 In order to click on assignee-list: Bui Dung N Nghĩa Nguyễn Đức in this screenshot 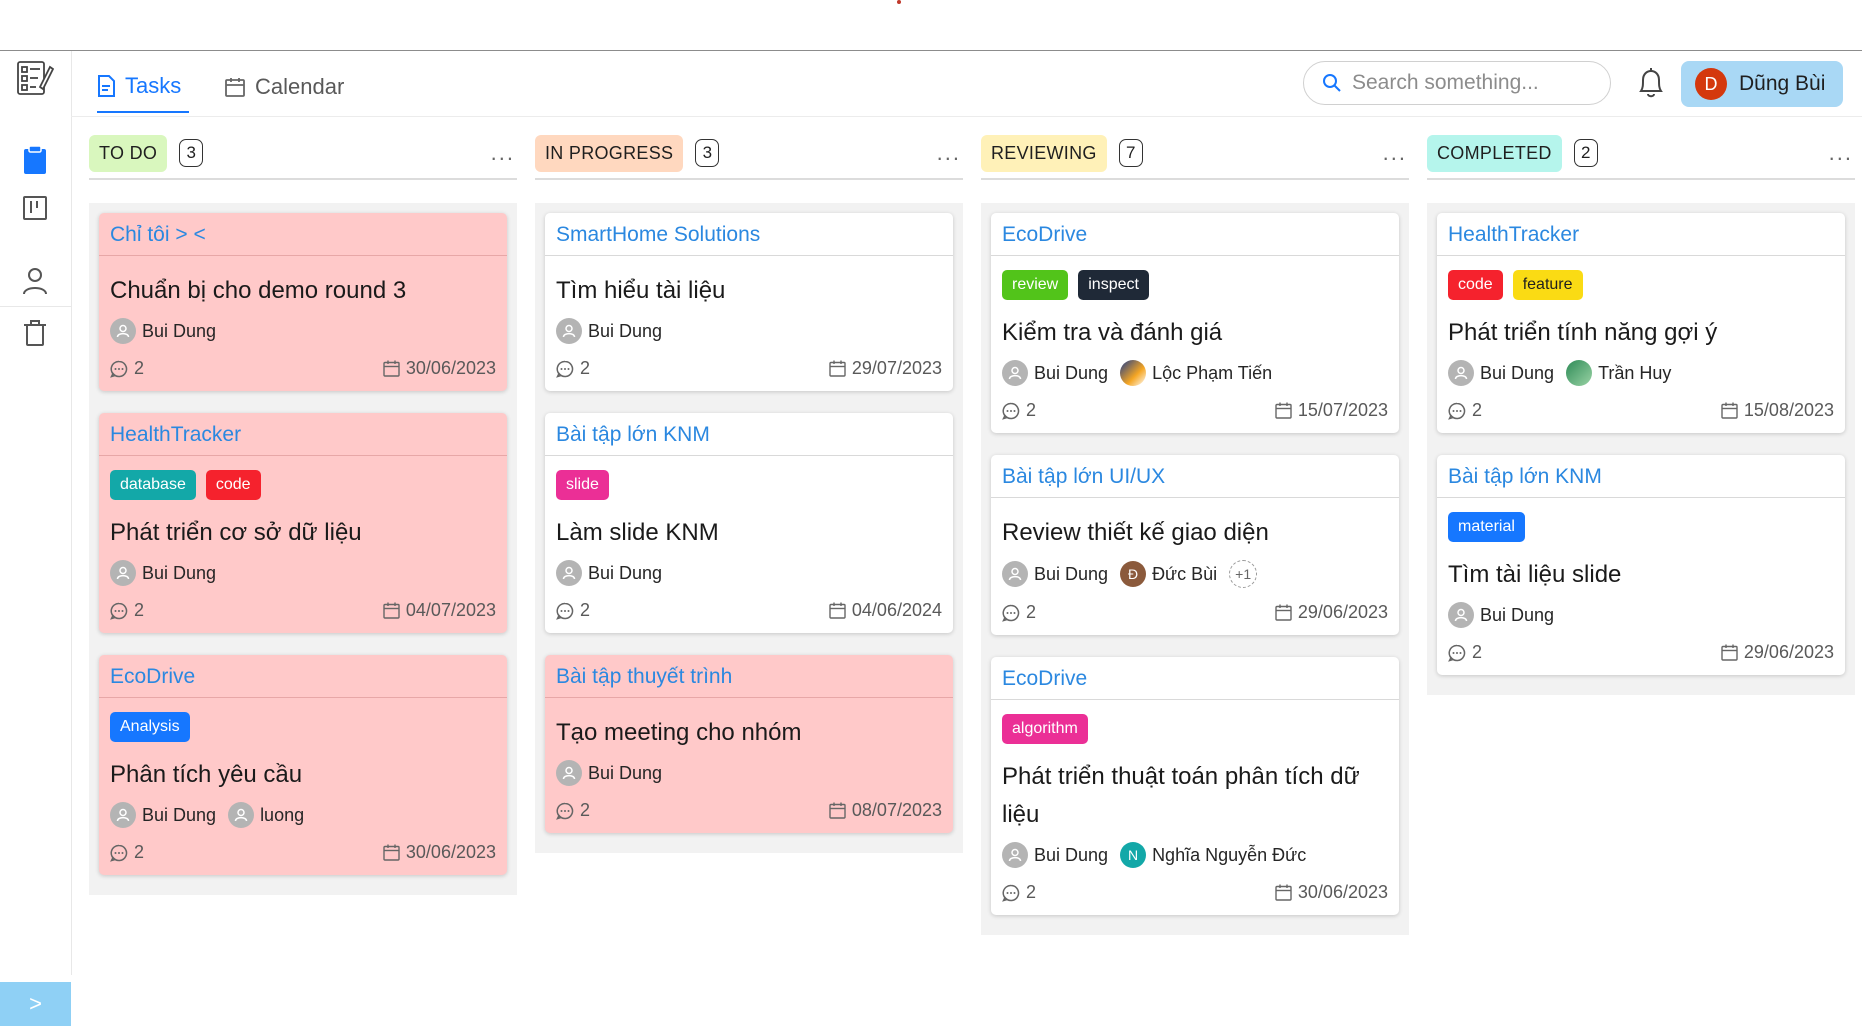, I will do `click(1195, 855)`.